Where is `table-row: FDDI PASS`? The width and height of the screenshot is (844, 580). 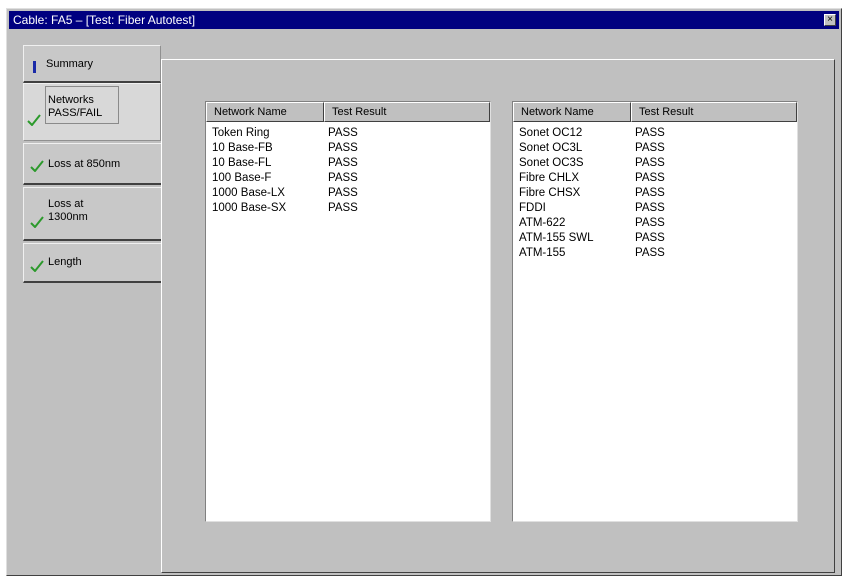
table-row: FDDI PASS is located at coordinates (658, 208).